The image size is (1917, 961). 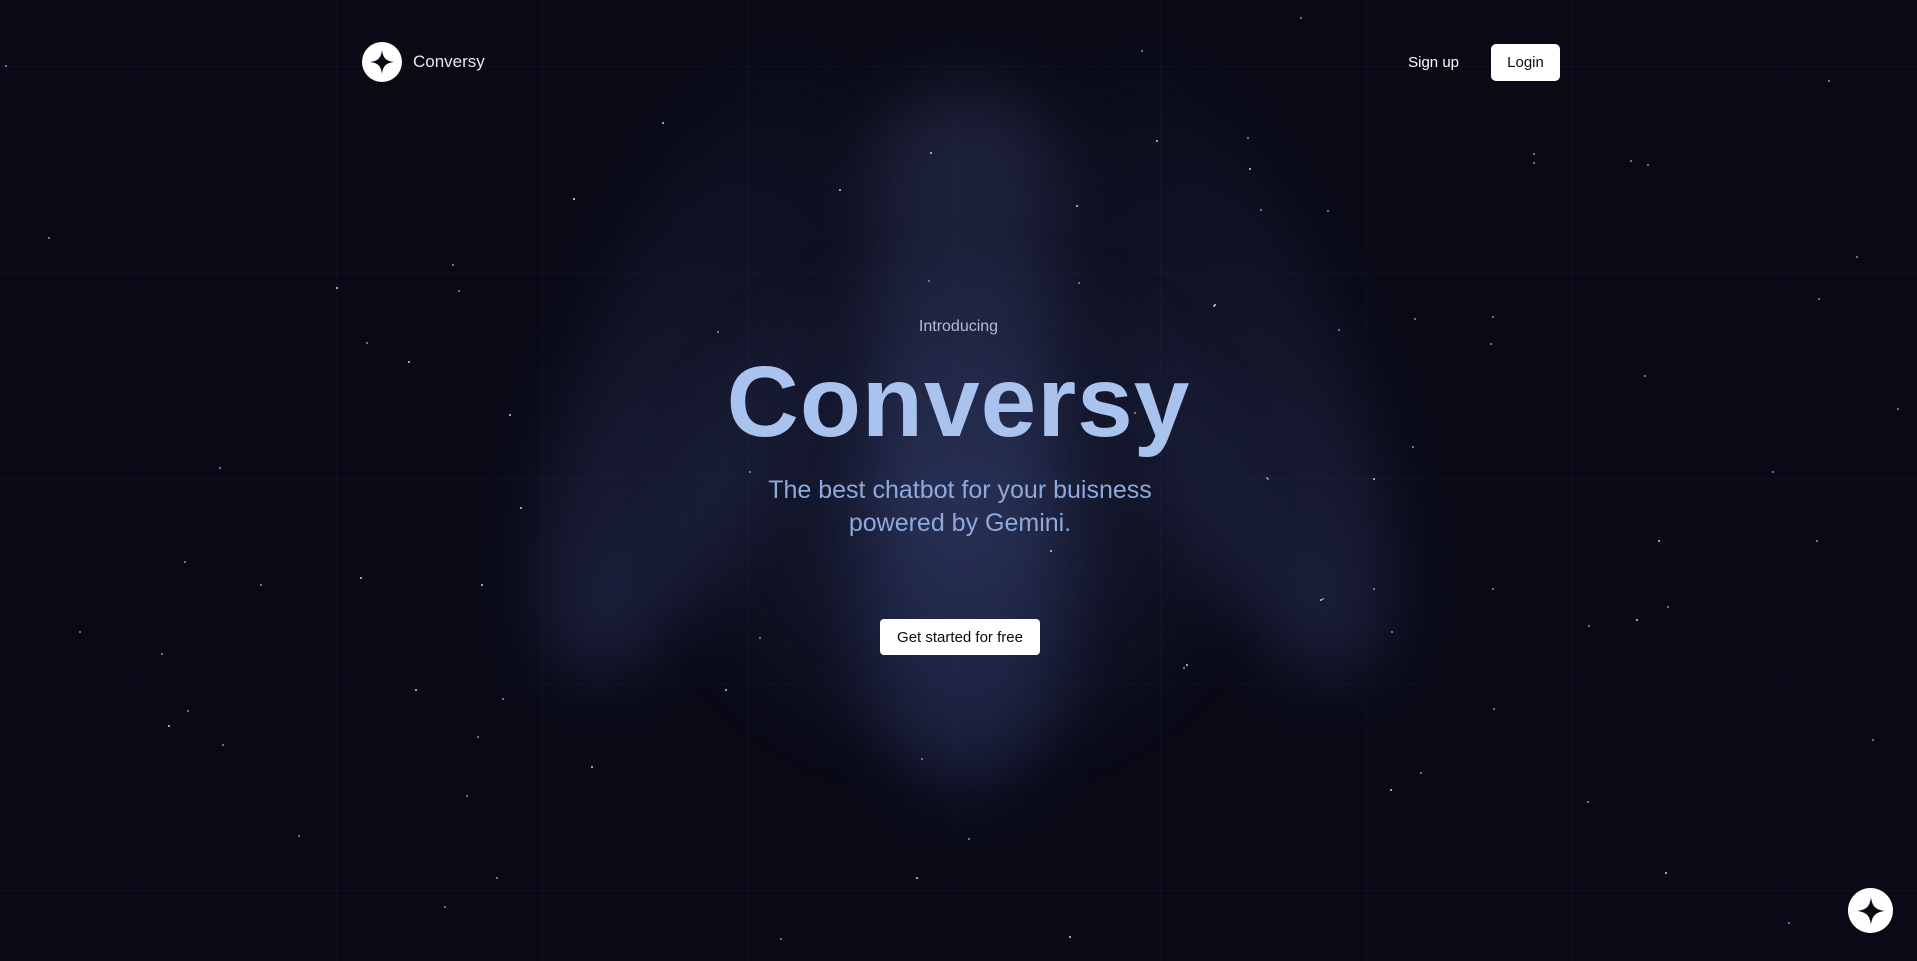 I want to click on hero-title: Conversy, so click(x=958, y=402).